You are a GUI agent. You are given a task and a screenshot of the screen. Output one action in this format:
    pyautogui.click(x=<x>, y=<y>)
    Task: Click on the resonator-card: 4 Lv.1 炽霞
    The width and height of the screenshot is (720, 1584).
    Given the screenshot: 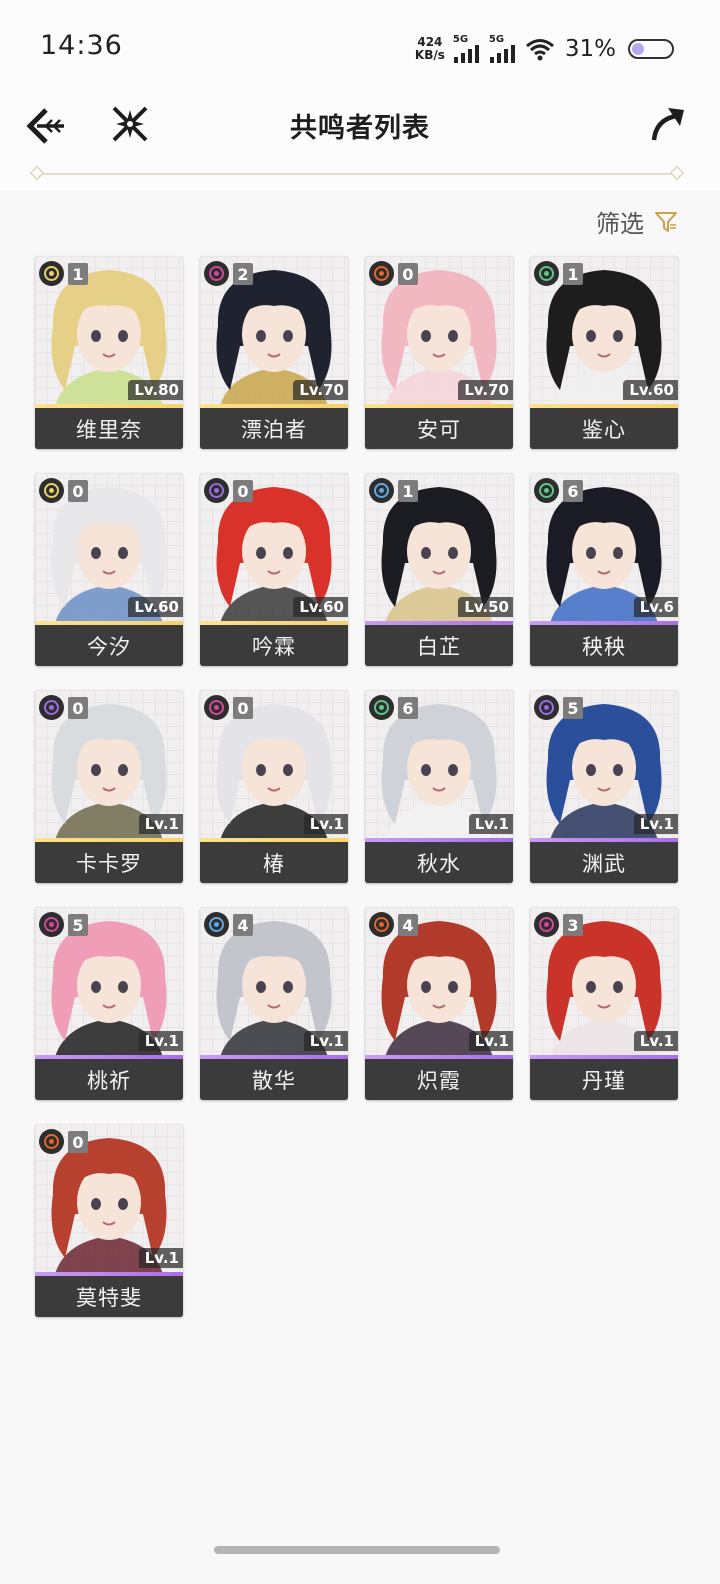 What is the action you would take?
    pyautogui.click(x=439, y=1003)
    